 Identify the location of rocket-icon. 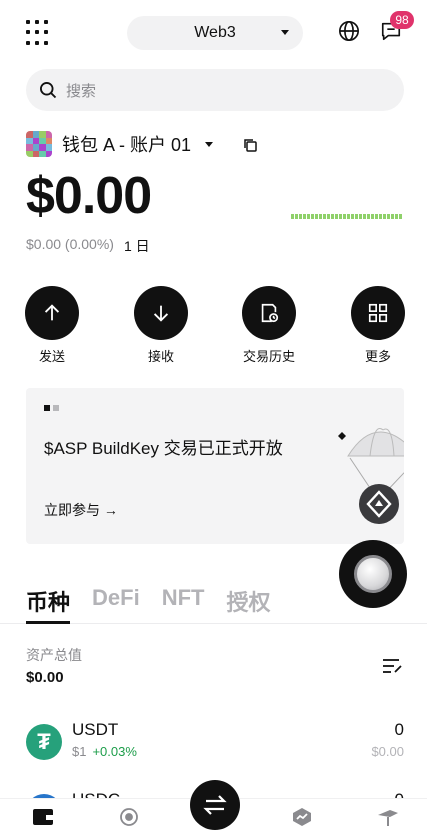
(388, 817).